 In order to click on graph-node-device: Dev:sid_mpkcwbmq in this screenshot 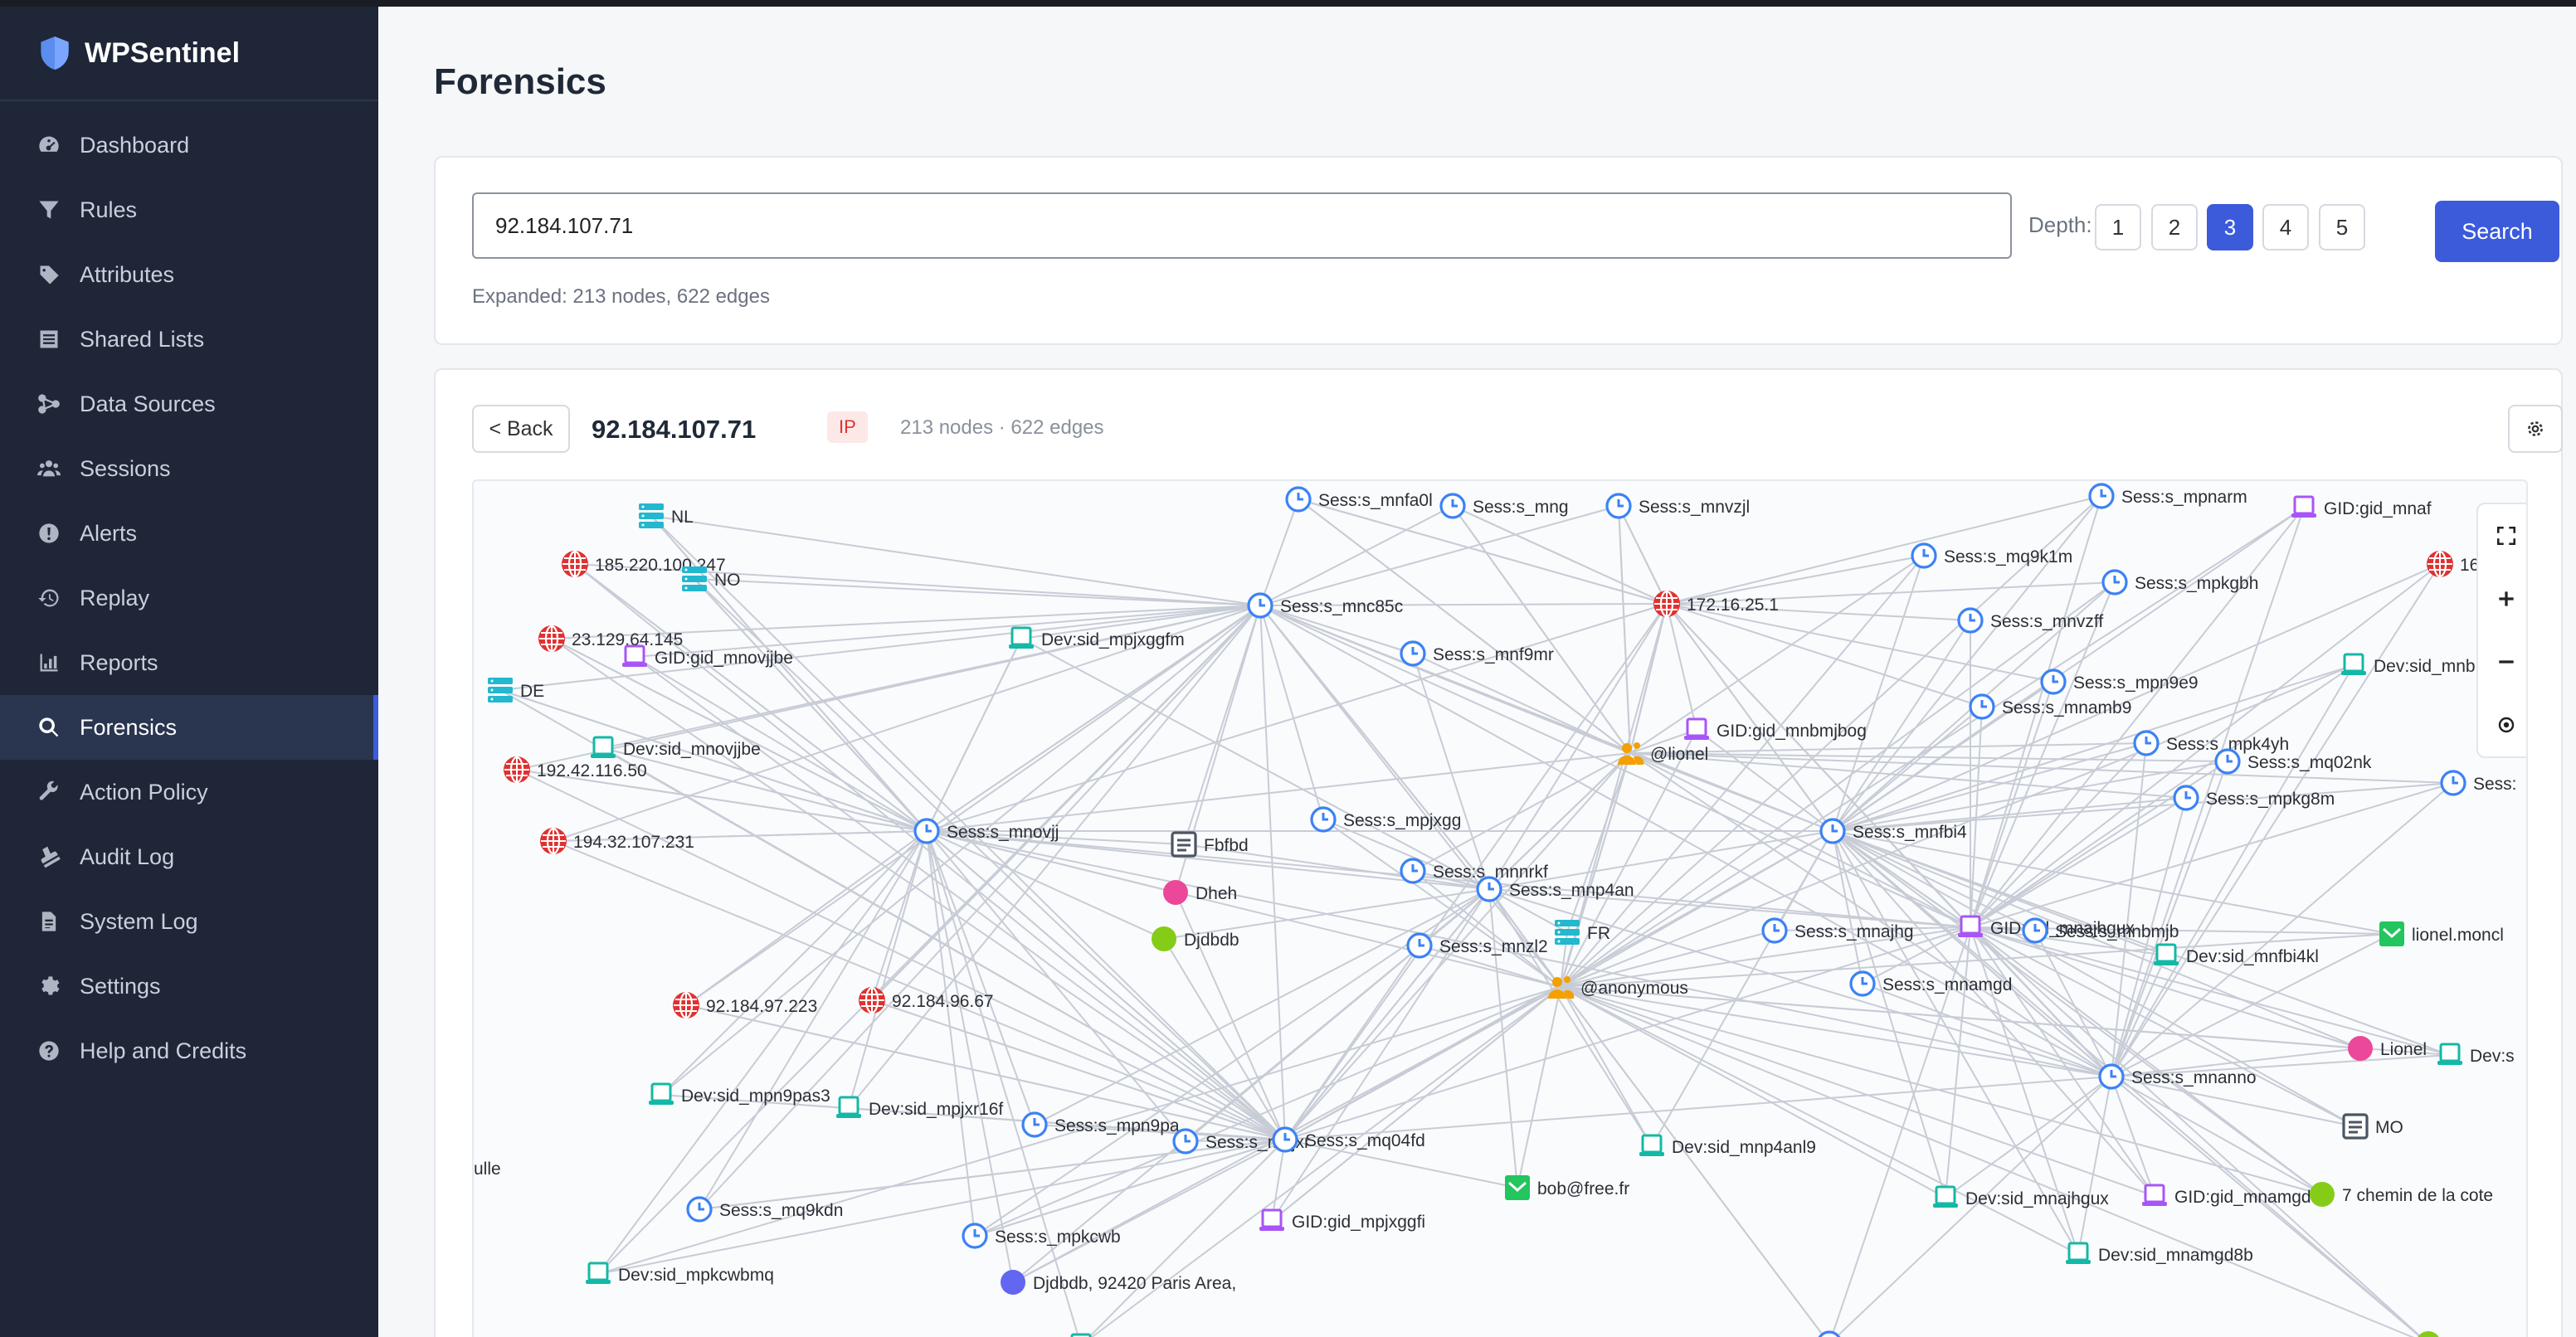, I will do `click(680, 1273)`.